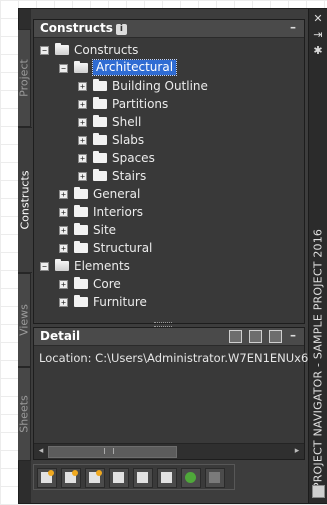  I want to click on info-icon: i, so click(121, 29).